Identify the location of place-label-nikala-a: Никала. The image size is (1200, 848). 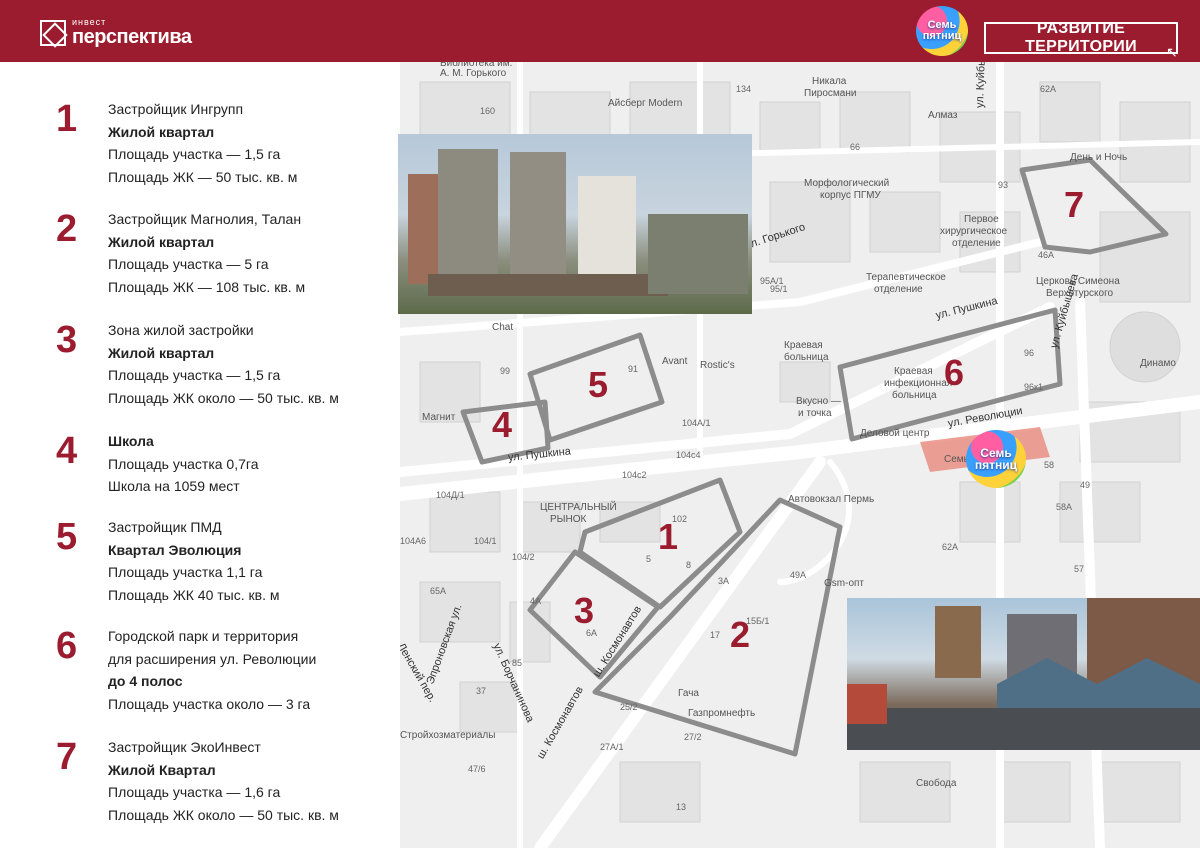
(829, 81).